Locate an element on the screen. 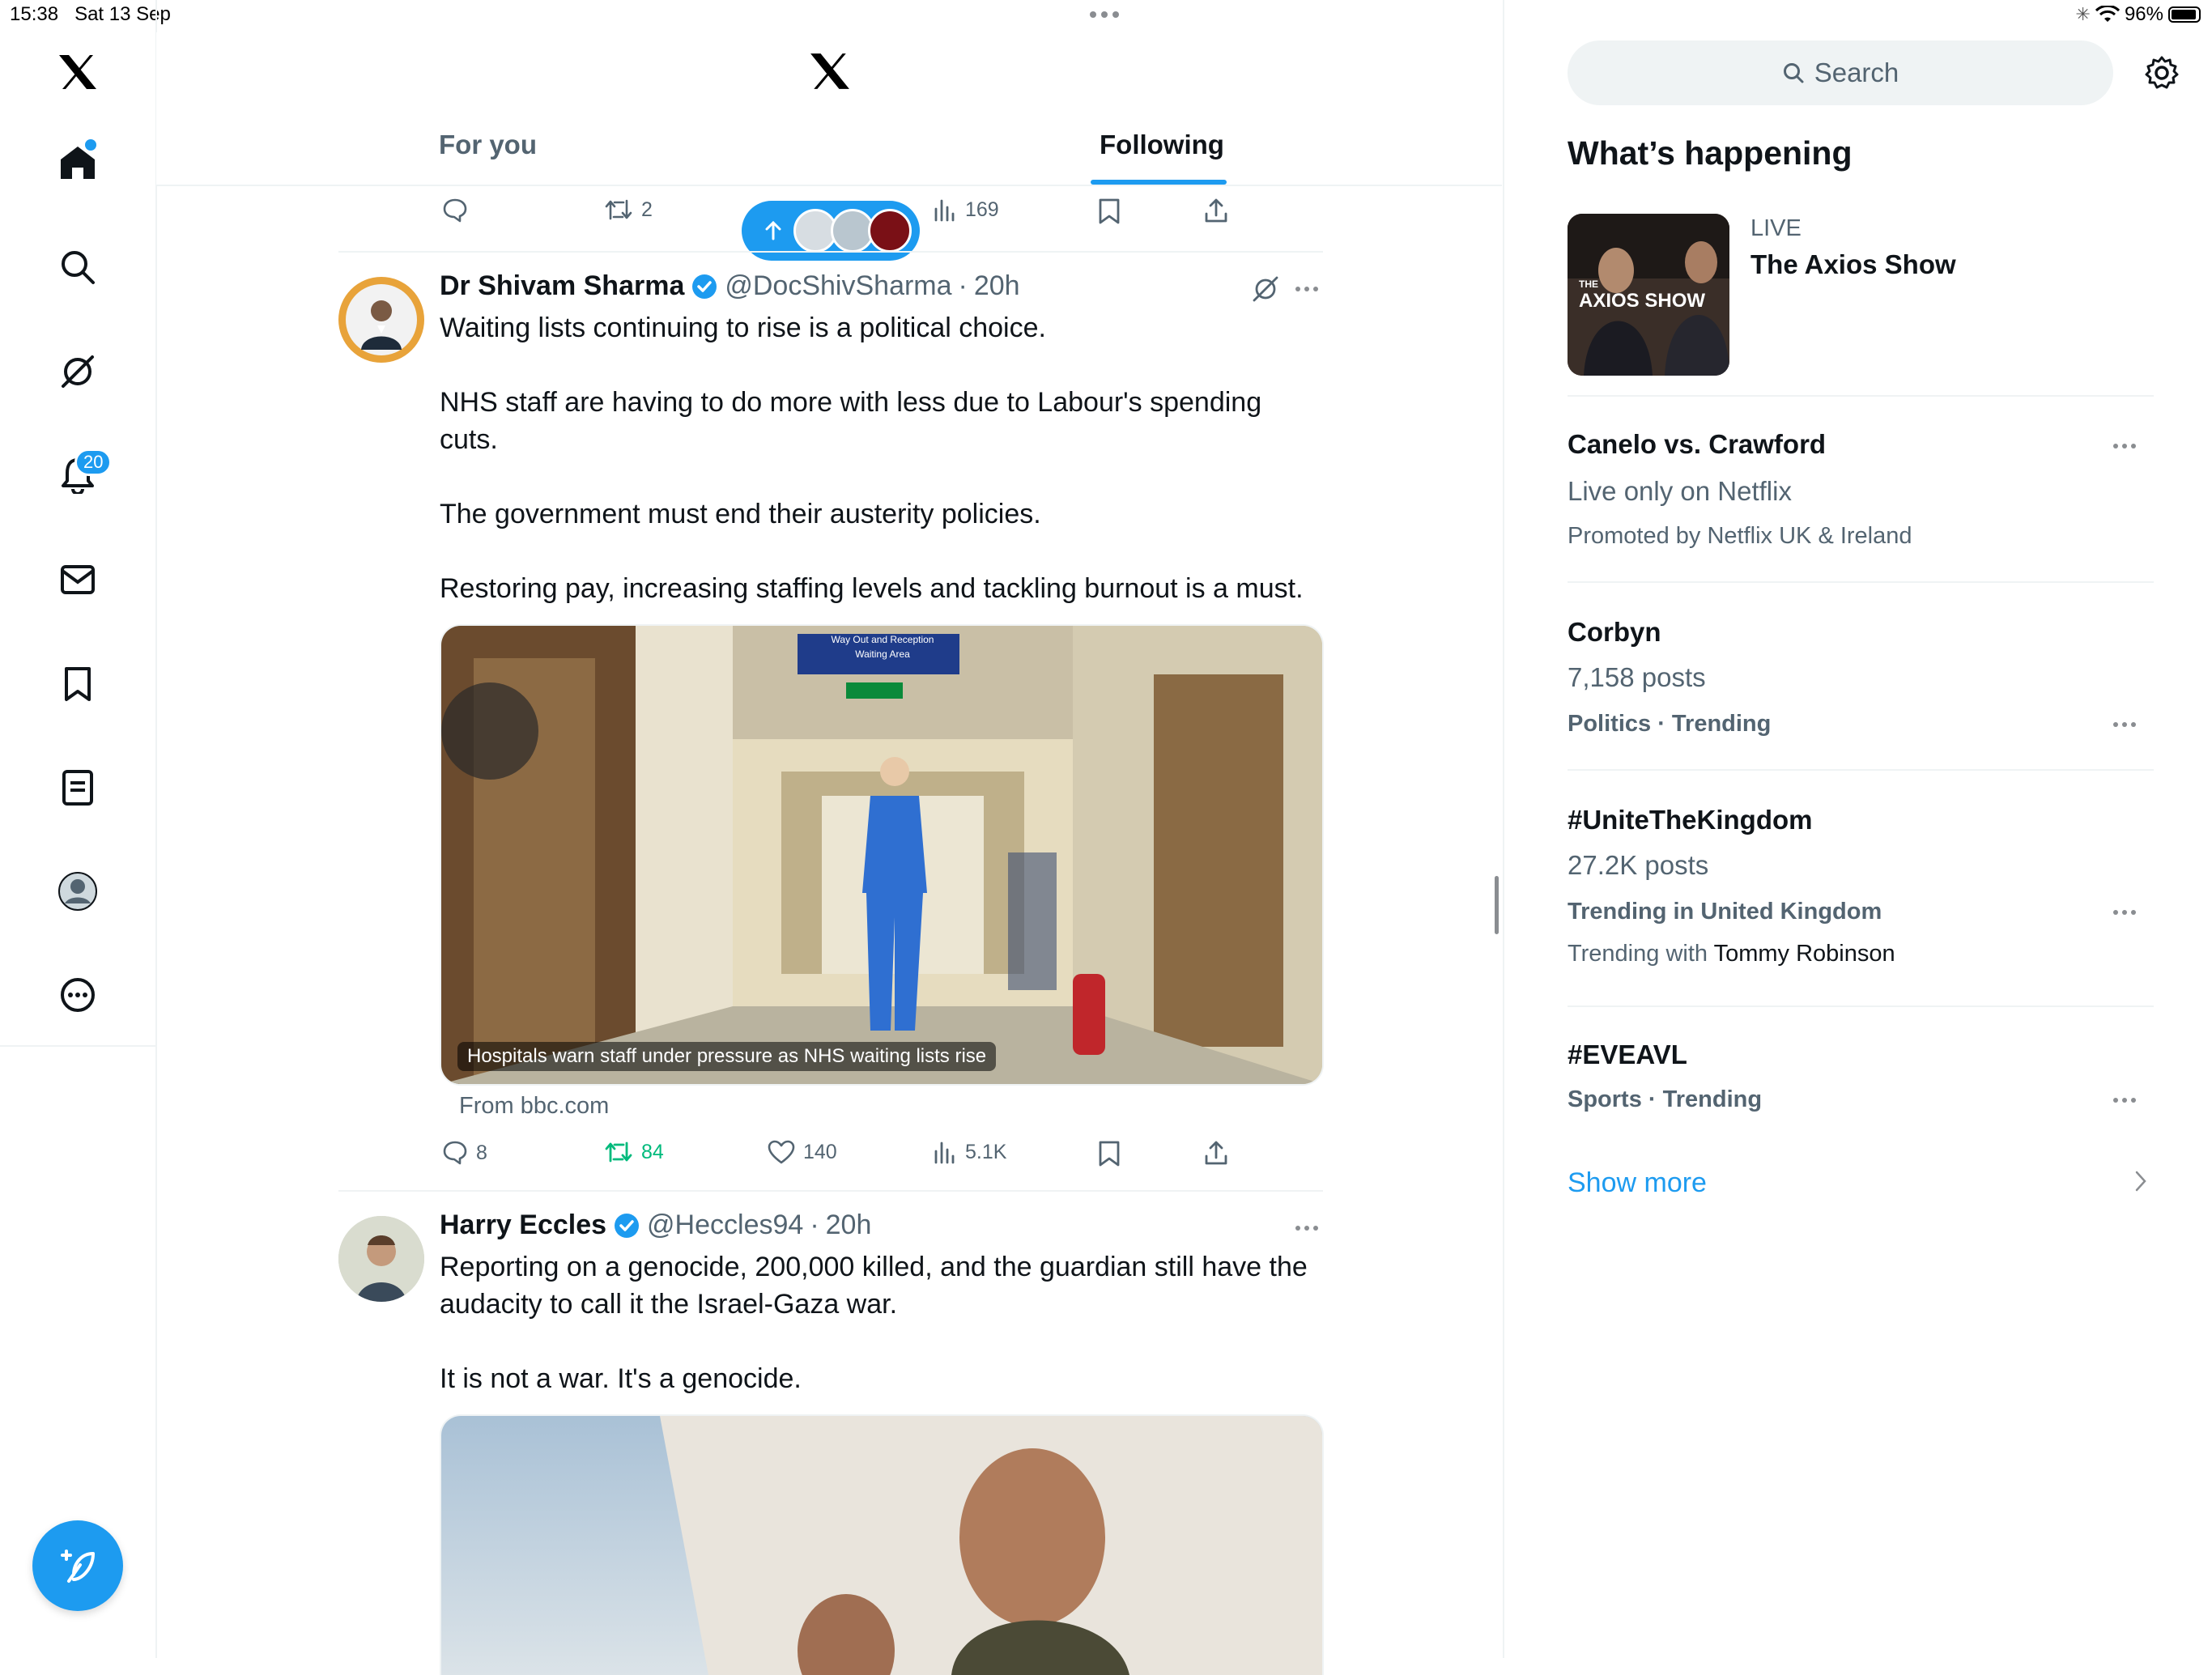 The height and width of the screenshot is (1675, 2212). views-button: 5.1K is located at coordinates (969, 1152).